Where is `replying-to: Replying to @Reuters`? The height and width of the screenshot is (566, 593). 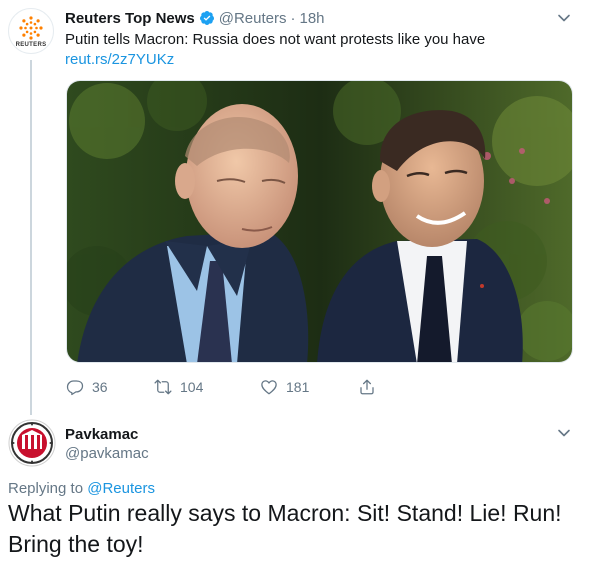
replying-to: Replying to @Reuters is located at coordinates (81, 488).